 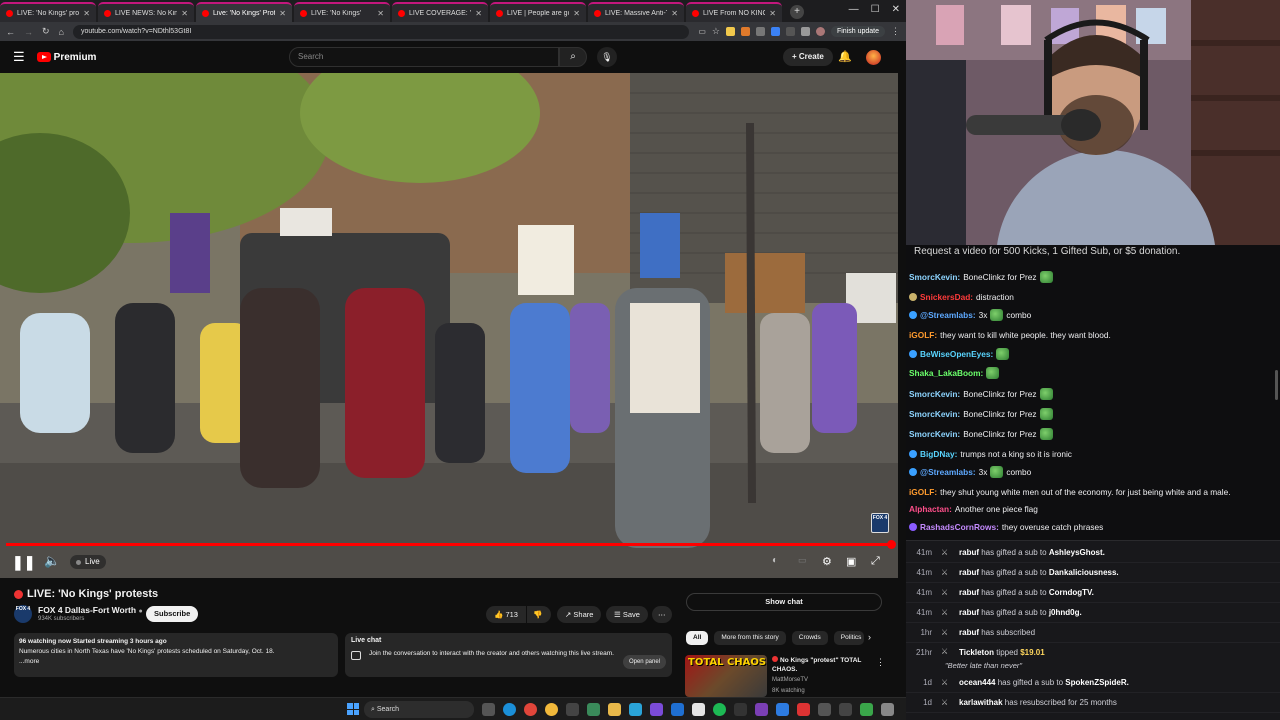 What do you see at coordinates (607, 57) in the screenshot?
I see `voice-search-button: 🎙` at bounding box center [607, 57].